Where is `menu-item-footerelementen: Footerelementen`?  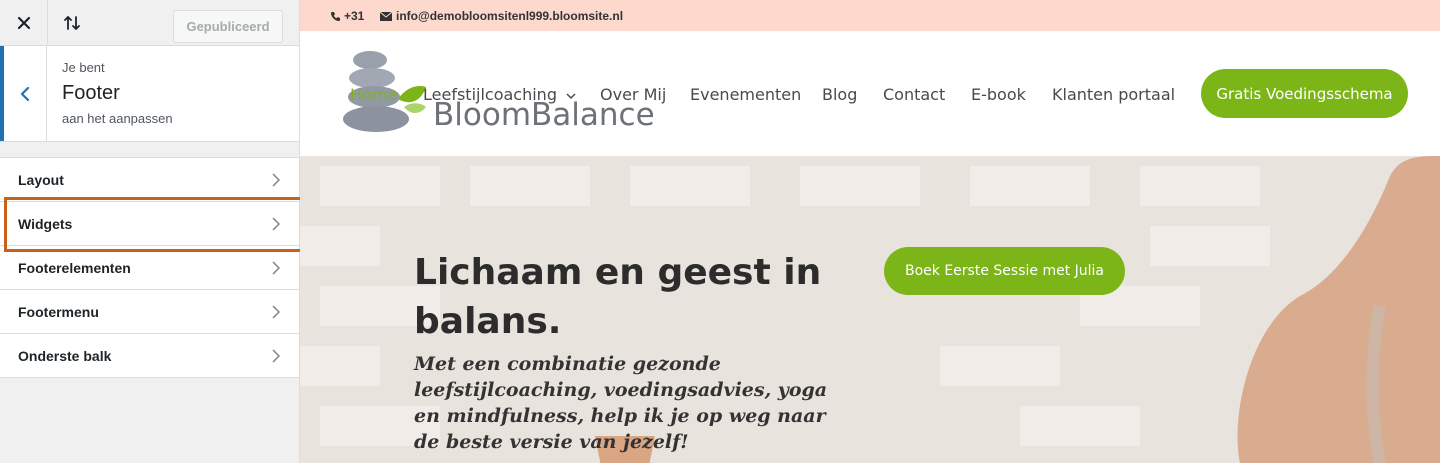
menu-item-footerelementen: Footerelementen is located at coordinates (149, 268).